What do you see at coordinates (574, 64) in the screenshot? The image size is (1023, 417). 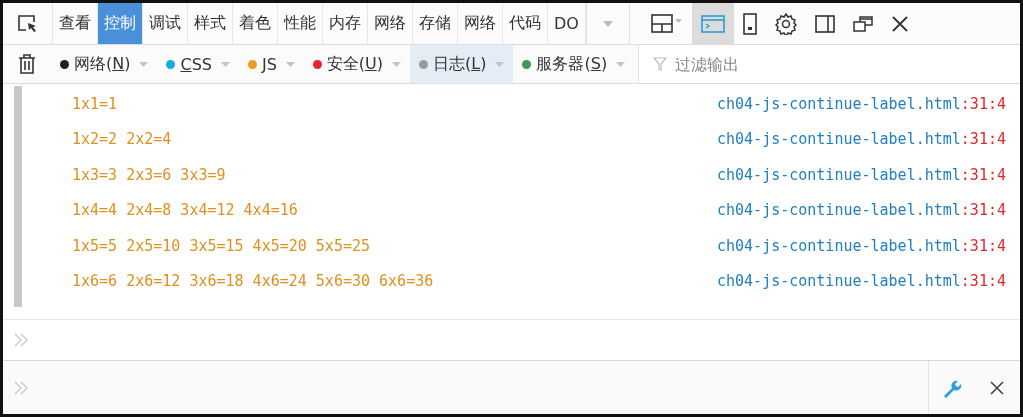 I see `filter-toggle: 服务器(S)` at bounding box center [574, 64].